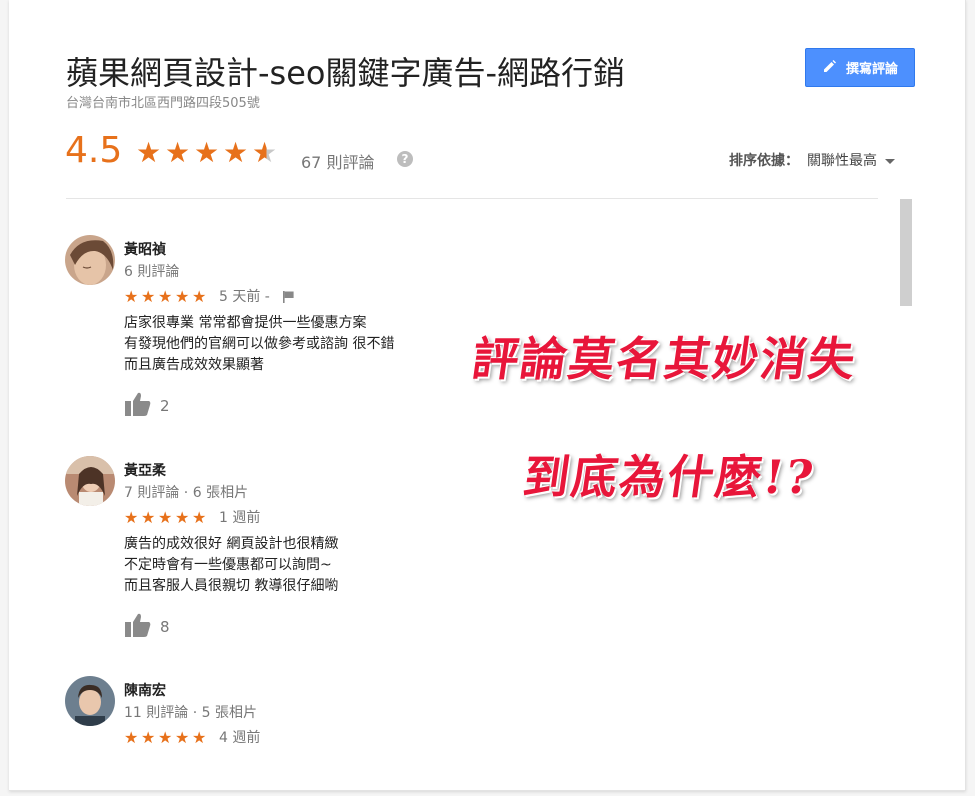  What do you see at coordinates (346, 73) in the screenshot?
I see `place-title: 蘋果網頁設計-seo關鍵字廣告-網路行銷` at bounding box center [346, 73].